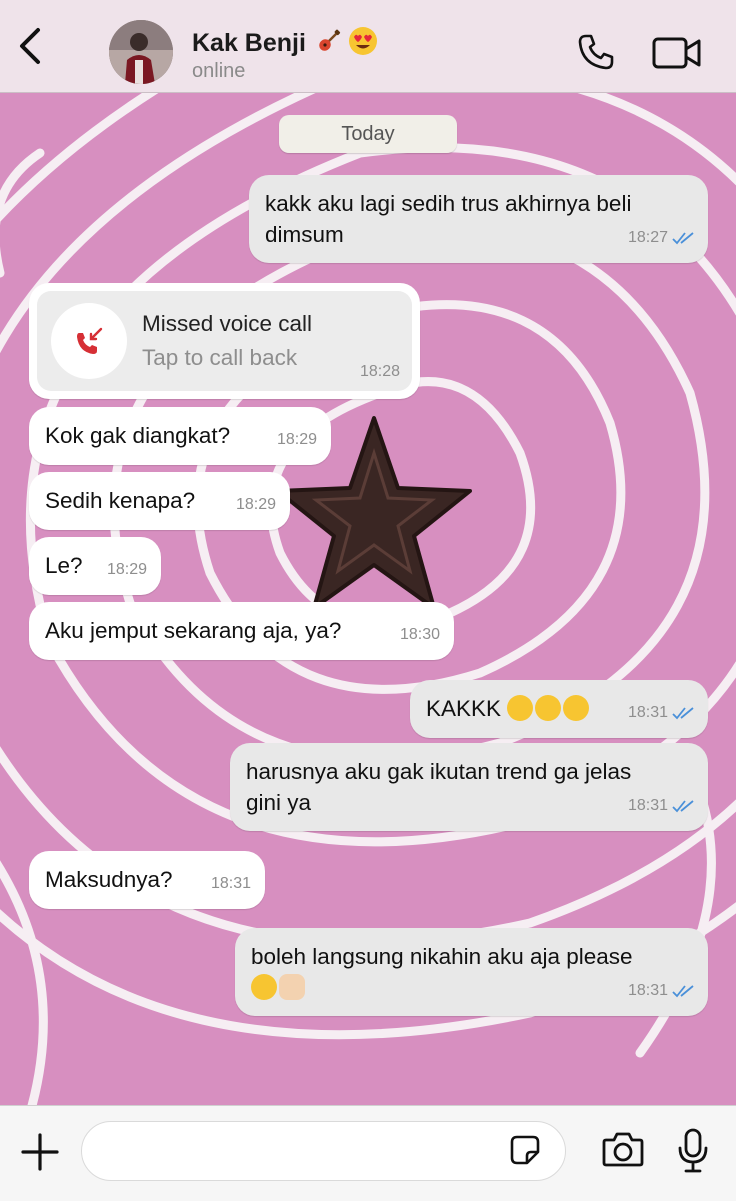  What do you see at coordinates (141, 52) in the screenshot?
I see `contact-avatar` at bounding box center [141, 52].